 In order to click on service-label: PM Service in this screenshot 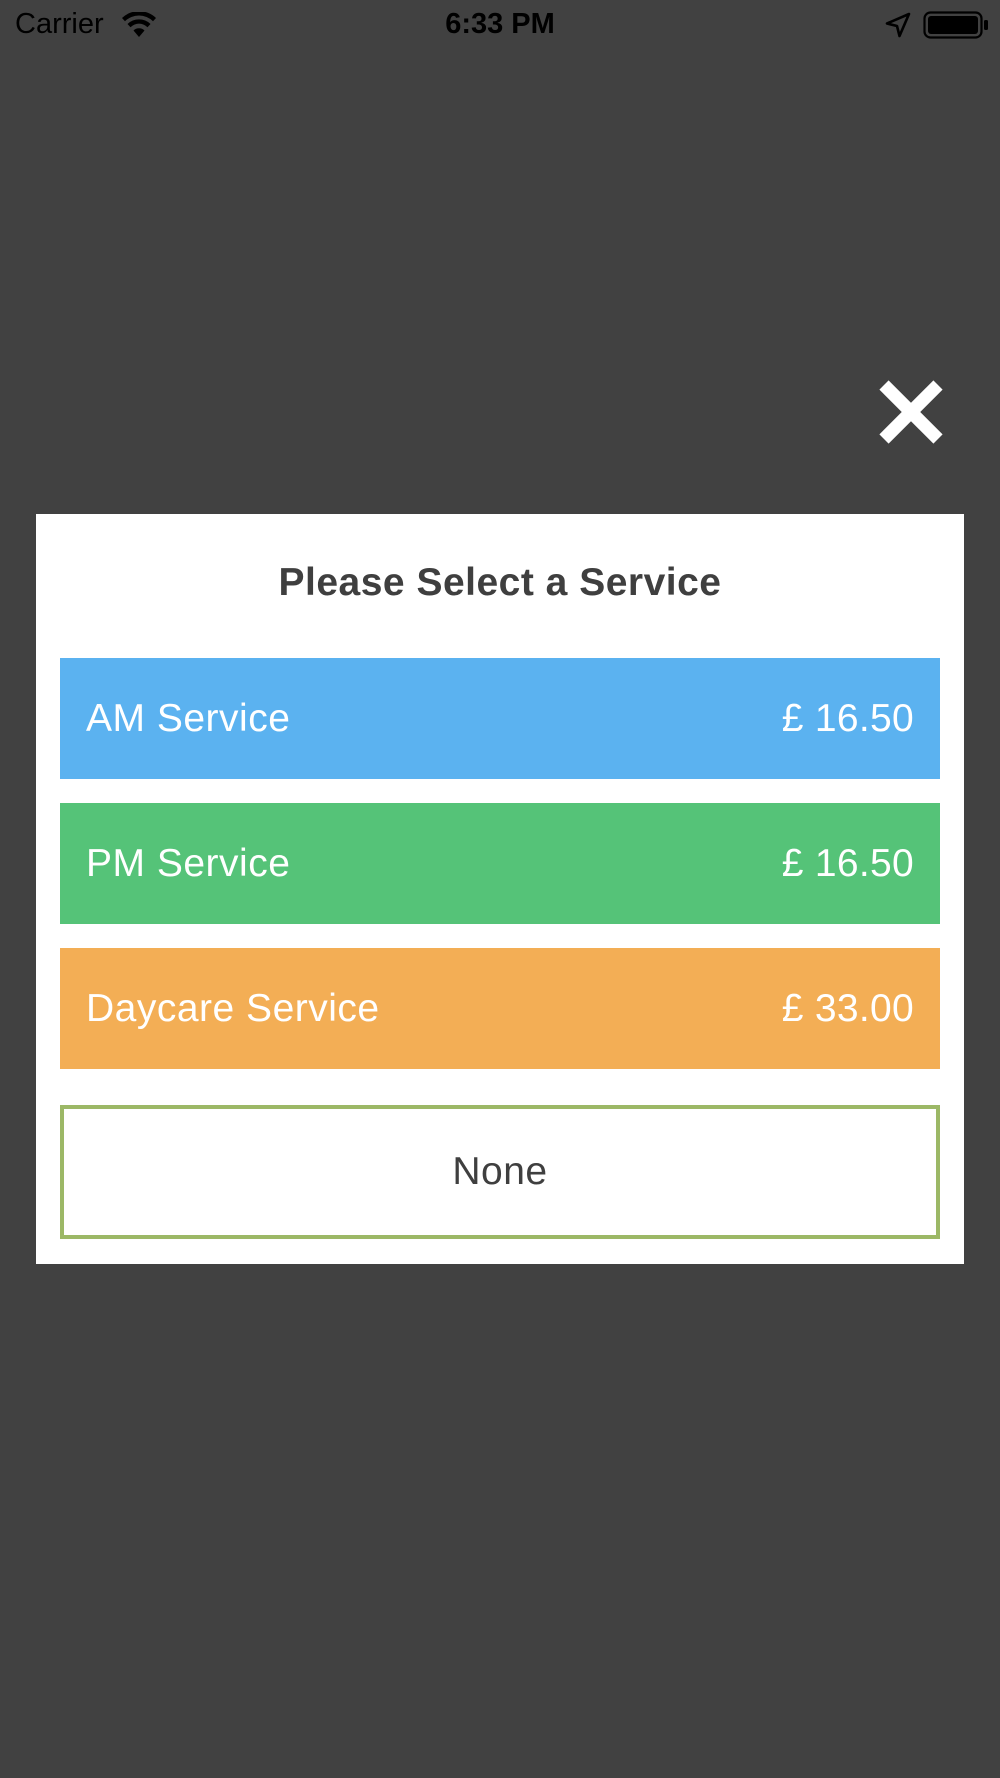, I will do `click(188, 863)`.